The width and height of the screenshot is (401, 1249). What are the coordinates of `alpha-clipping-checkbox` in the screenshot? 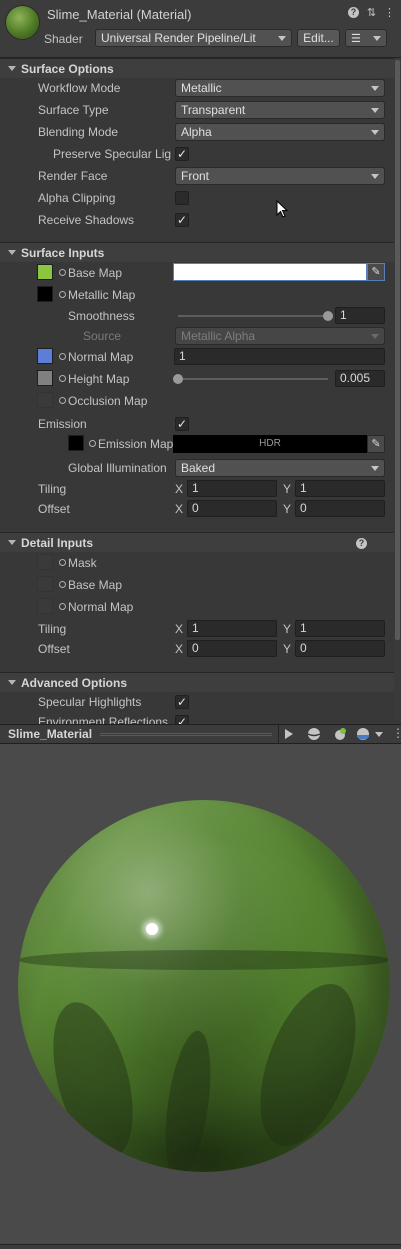 It's located at (182, 198).